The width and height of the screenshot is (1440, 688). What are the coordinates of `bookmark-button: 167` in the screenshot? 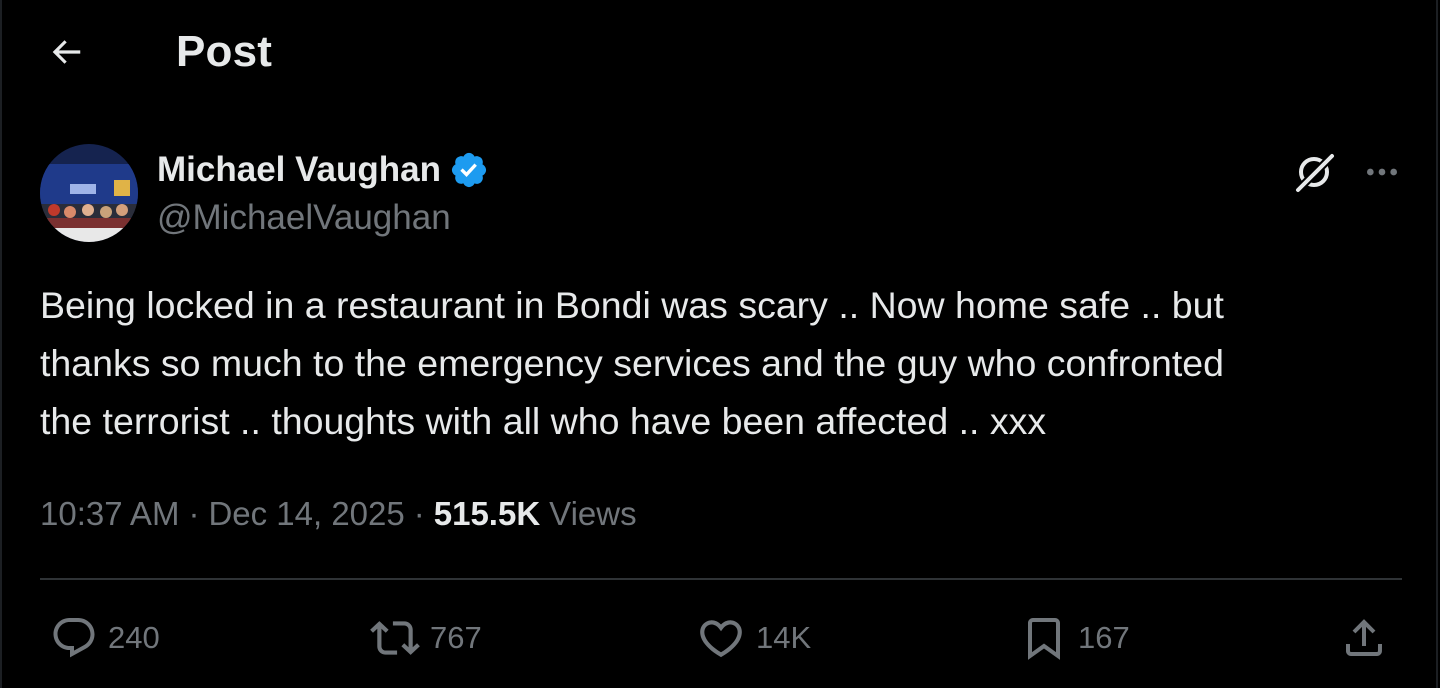 It's located at (1075, 638).